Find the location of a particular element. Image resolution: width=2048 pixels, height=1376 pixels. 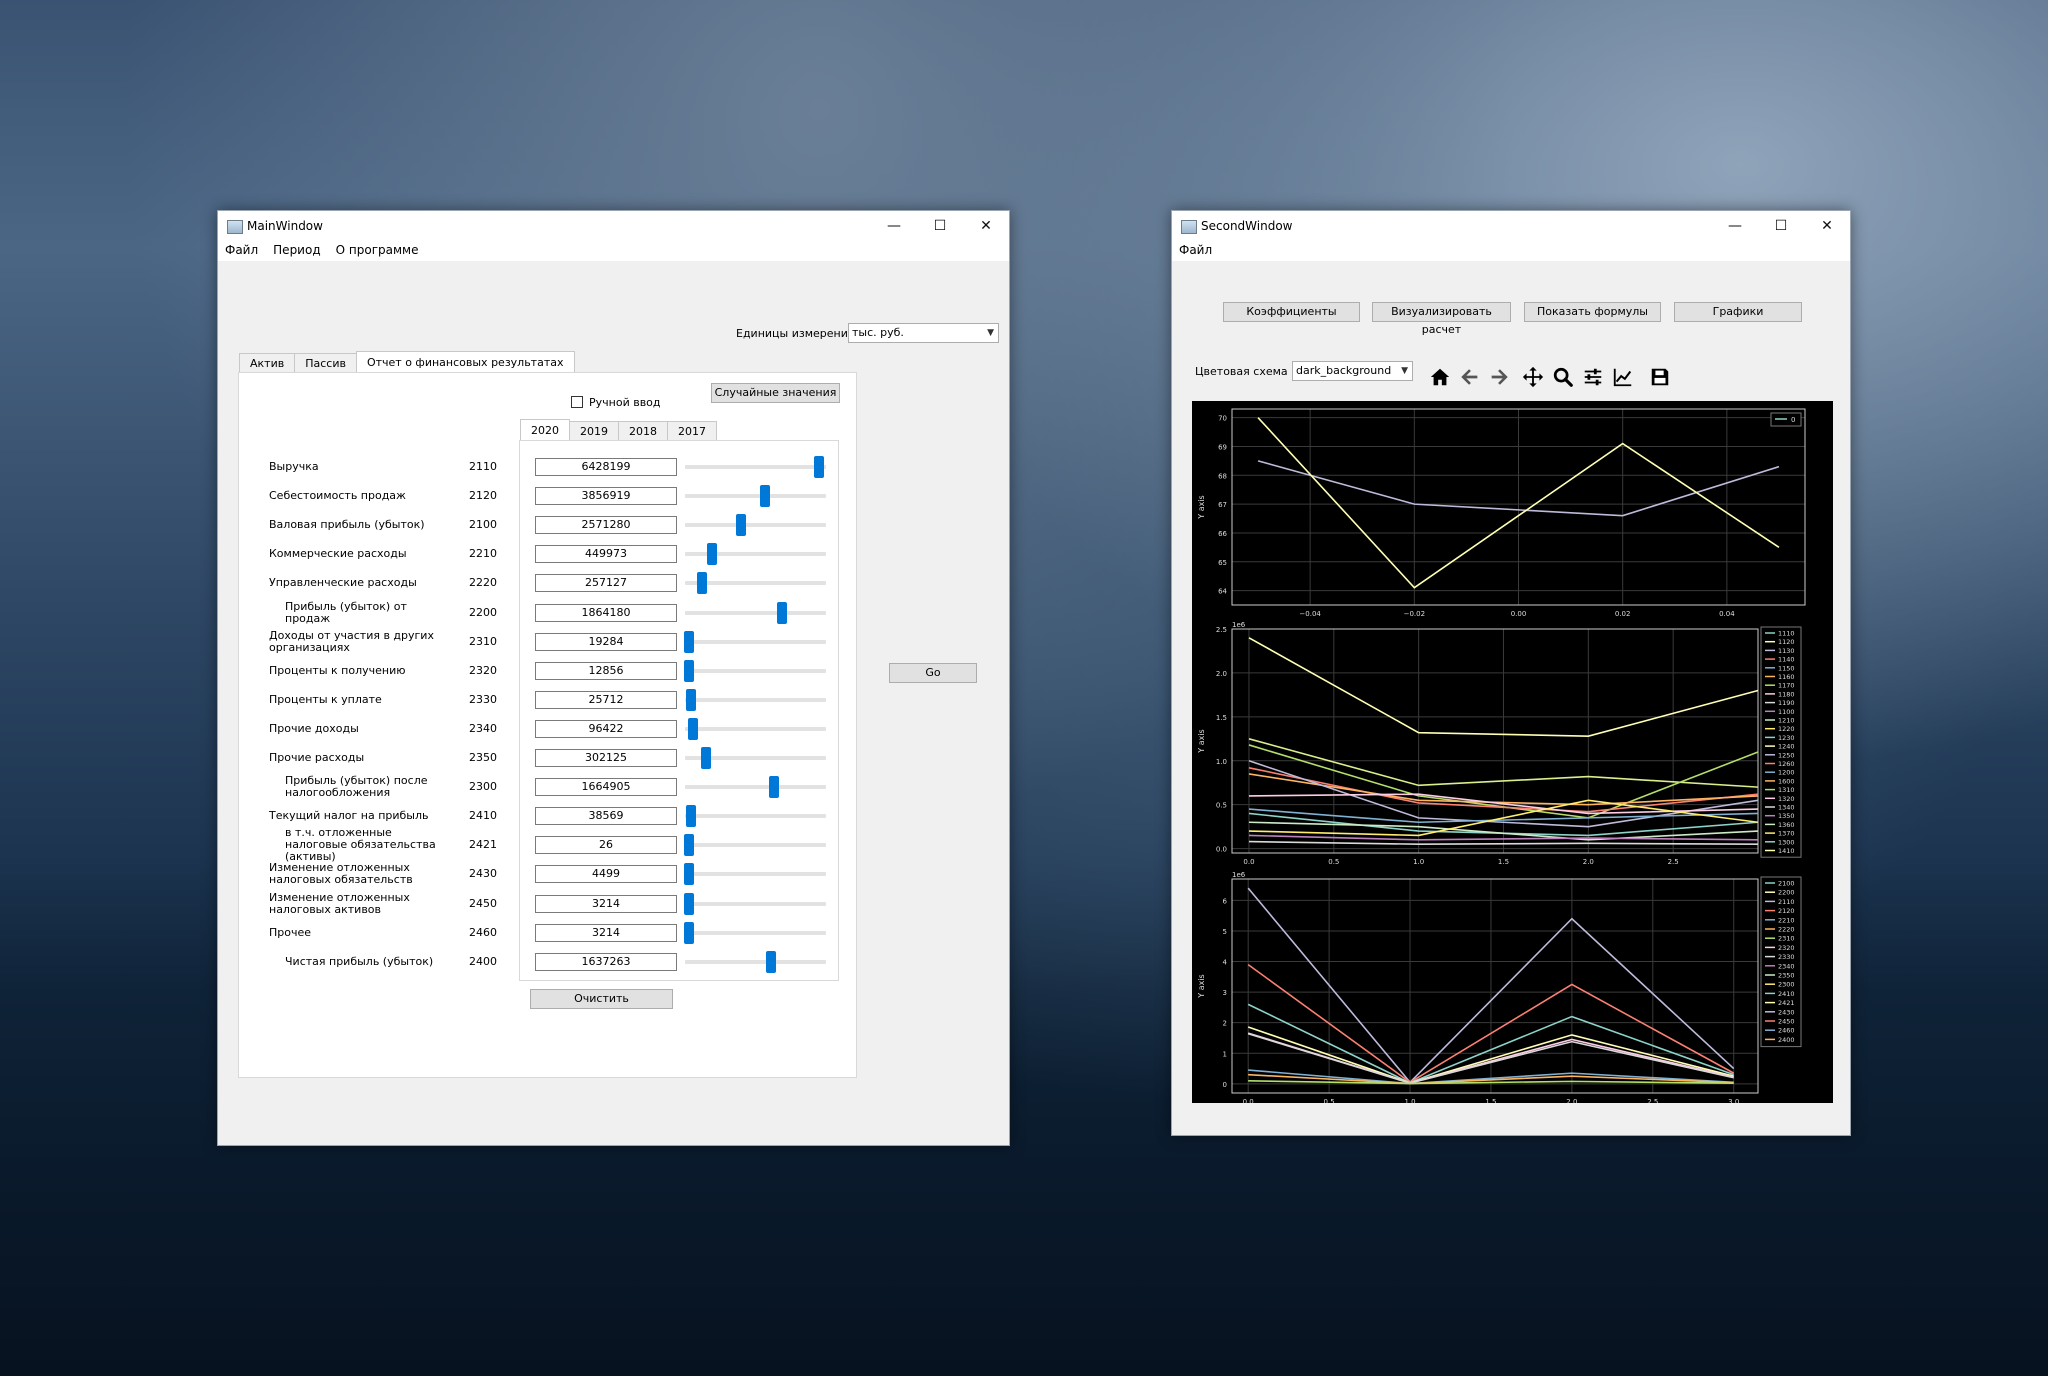

color-scheme-select: dark_background ▼ is located at coordinates (1352, 371).